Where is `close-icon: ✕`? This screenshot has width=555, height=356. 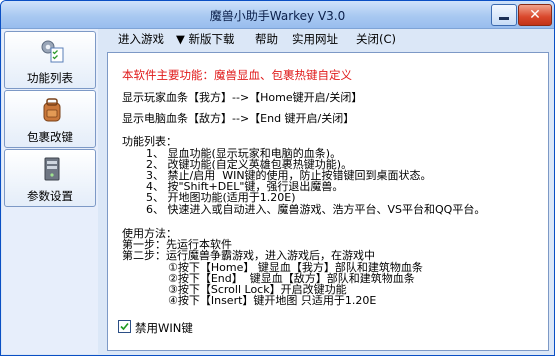 close-icon: ✕ is located at coordinates (535, 15).